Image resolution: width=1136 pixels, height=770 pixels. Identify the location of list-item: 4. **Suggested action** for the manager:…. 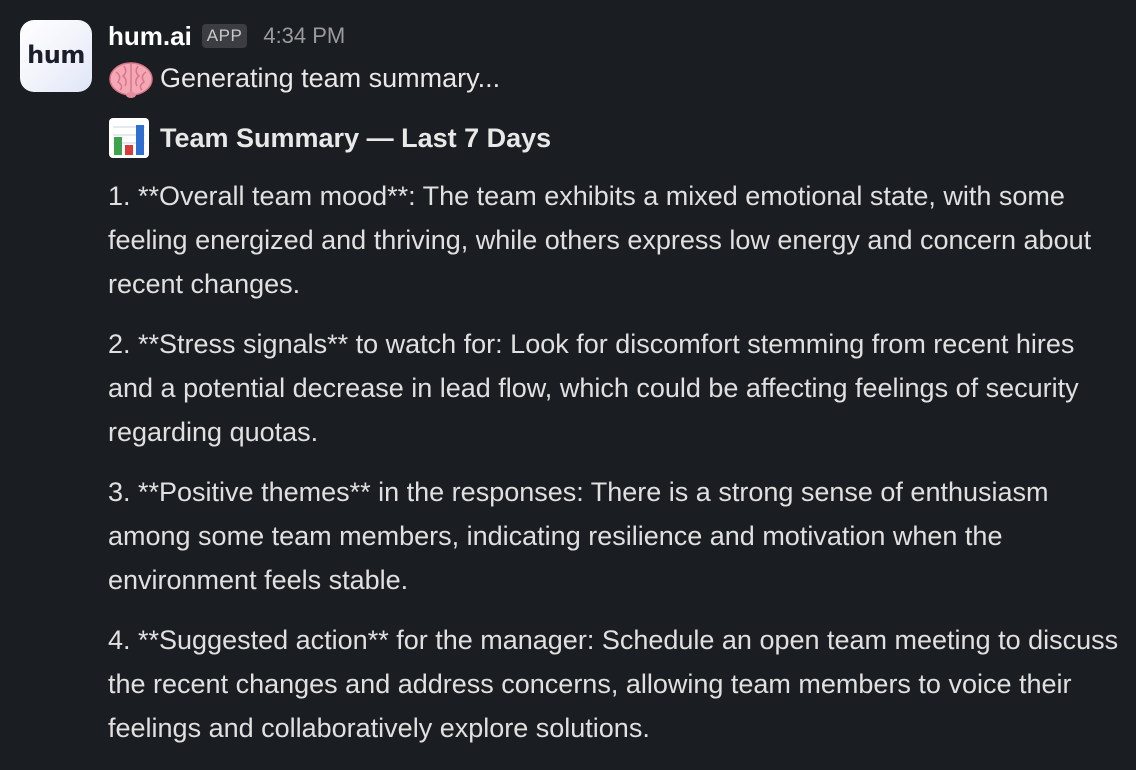
(613, 684).